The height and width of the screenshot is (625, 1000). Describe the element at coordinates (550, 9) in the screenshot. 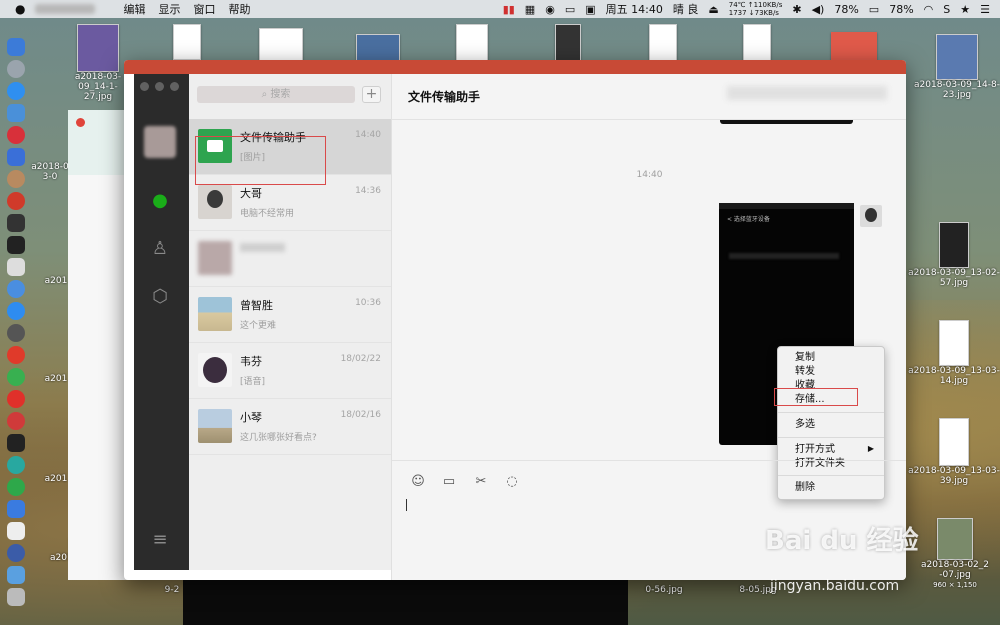

I see `wechat-status-icon: ◉` at that location.